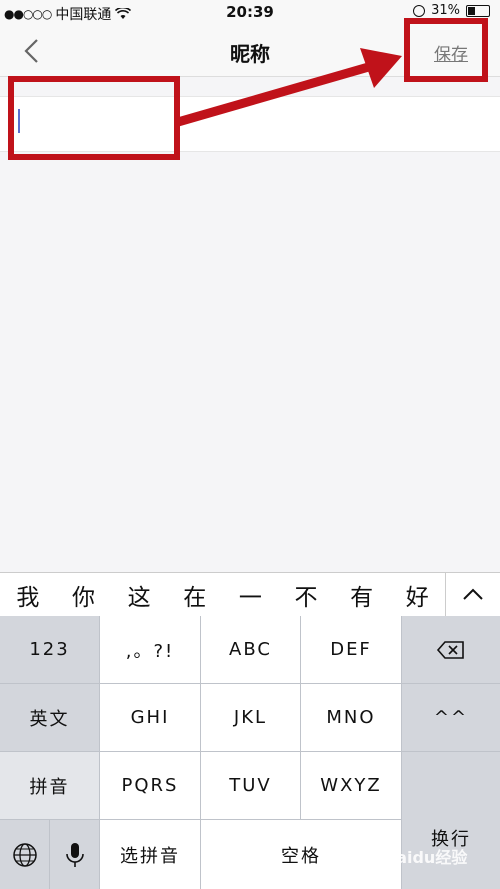  Describe the element at coordinates (351, 717) in the screenshot. I see `mno-key: MNO` at that location.